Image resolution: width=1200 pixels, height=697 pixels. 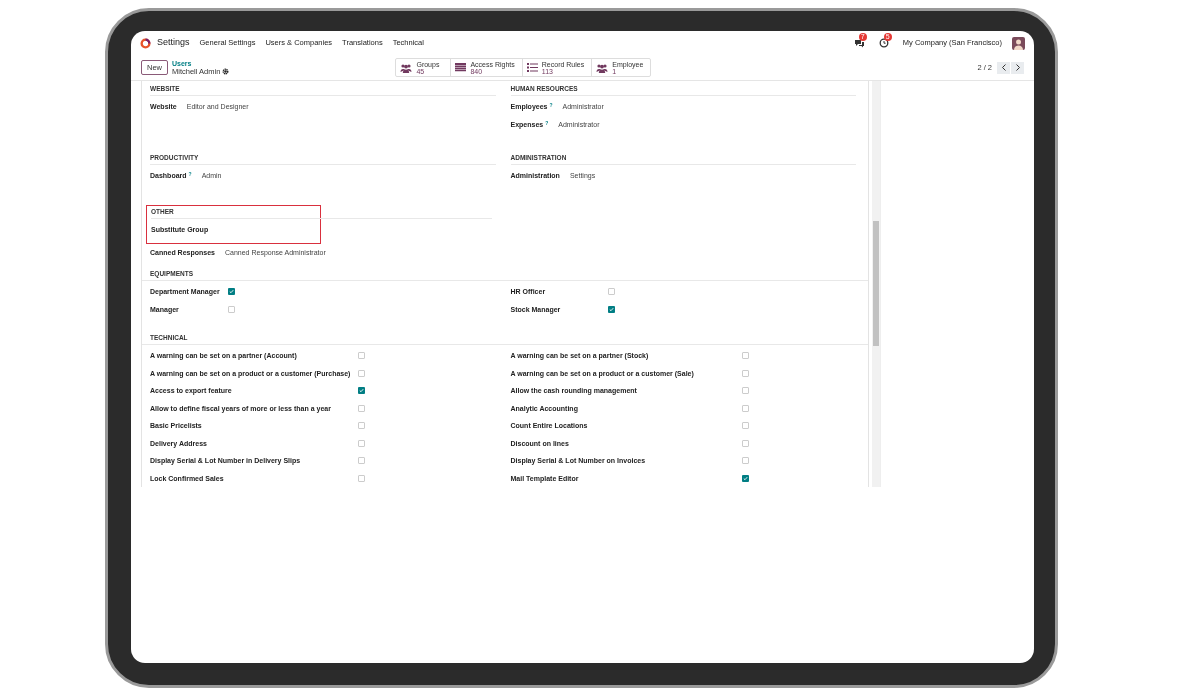 I want to click on chevron-right-icon, so click(x=1017, y=67).